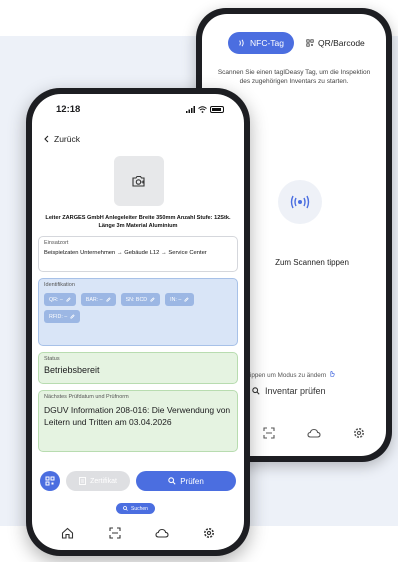 Image resolution: width=398 pixels, height=562 pixels. I want to click on clock: 12:18, so click(68, 109).